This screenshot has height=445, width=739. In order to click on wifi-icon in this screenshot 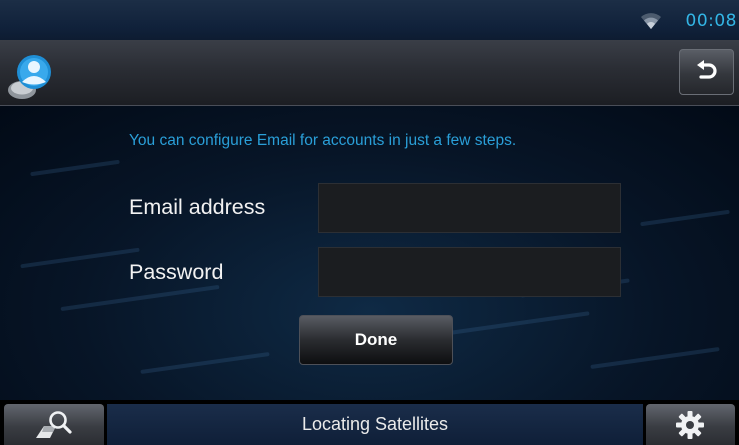, I will do `click(651, 21)`.